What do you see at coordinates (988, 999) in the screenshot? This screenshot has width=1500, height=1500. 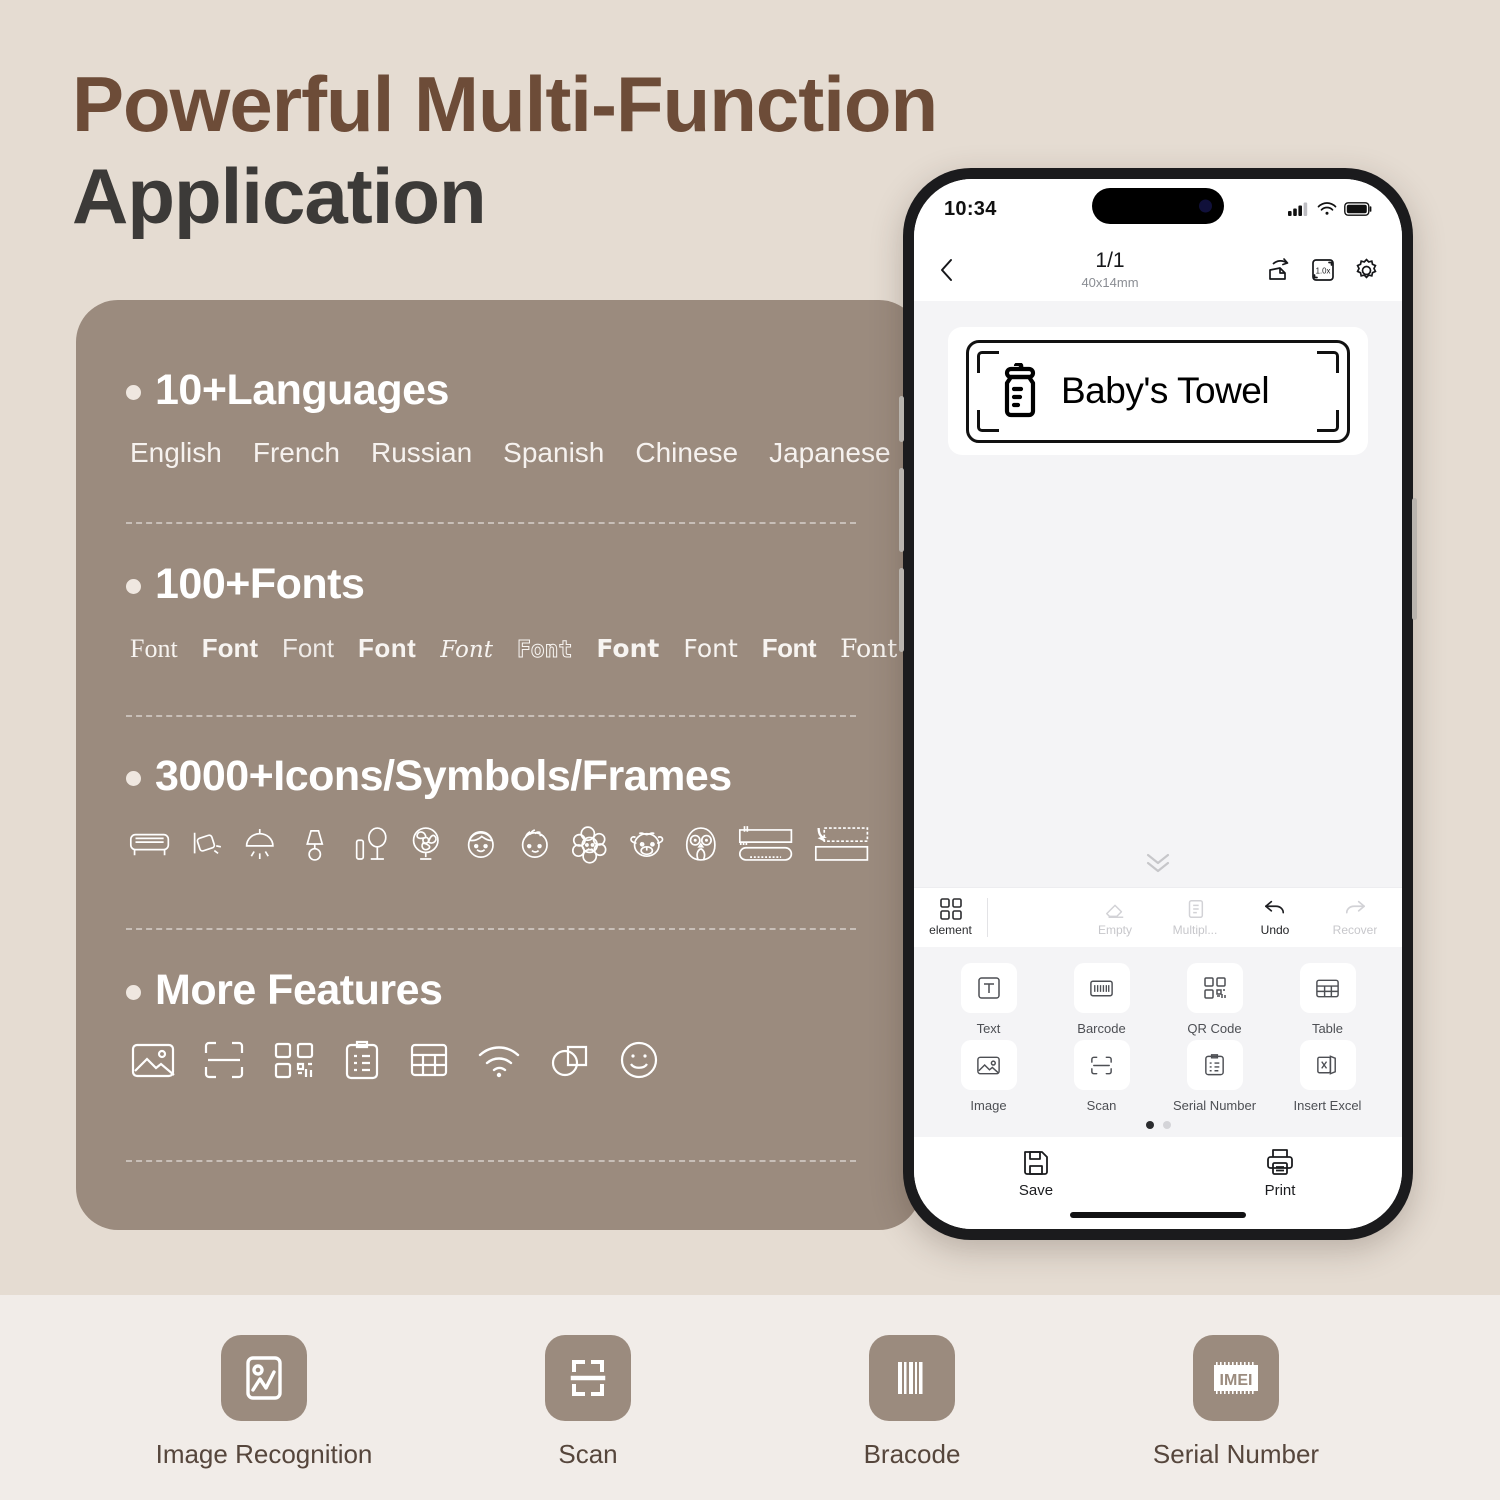 I see `element-text: Text` at bounding box center [988, 999].